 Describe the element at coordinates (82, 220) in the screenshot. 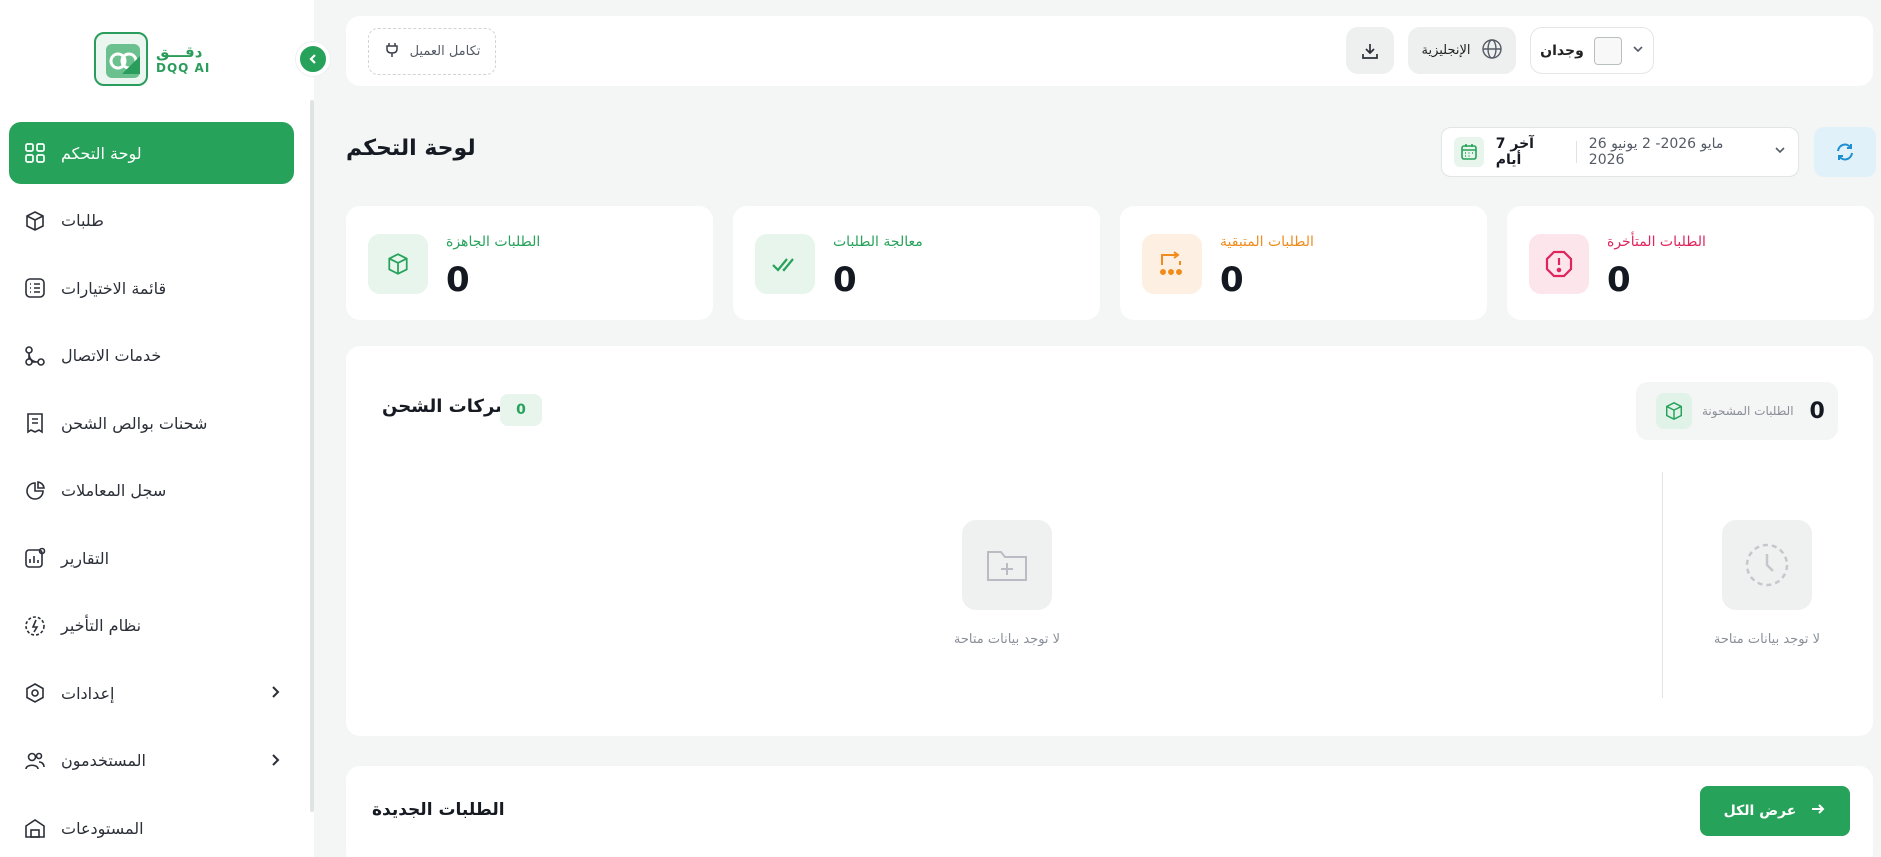

I see `sidebar-item-label: طلبات` at that location.